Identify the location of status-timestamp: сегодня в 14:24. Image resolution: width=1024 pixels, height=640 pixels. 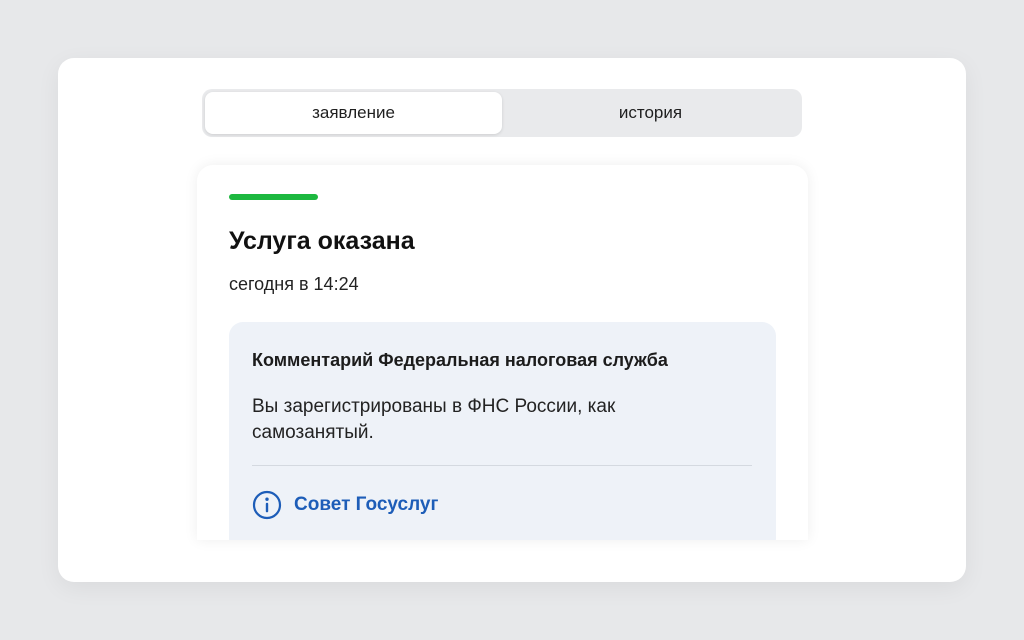
(294, 284).